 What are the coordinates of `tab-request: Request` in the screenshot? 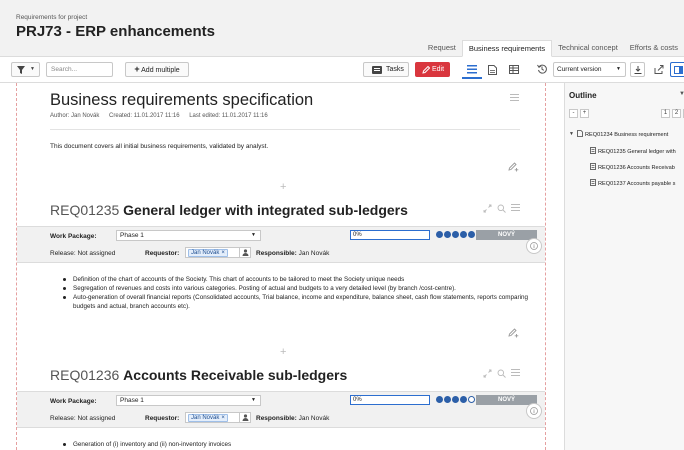 It's located at (442, 48).